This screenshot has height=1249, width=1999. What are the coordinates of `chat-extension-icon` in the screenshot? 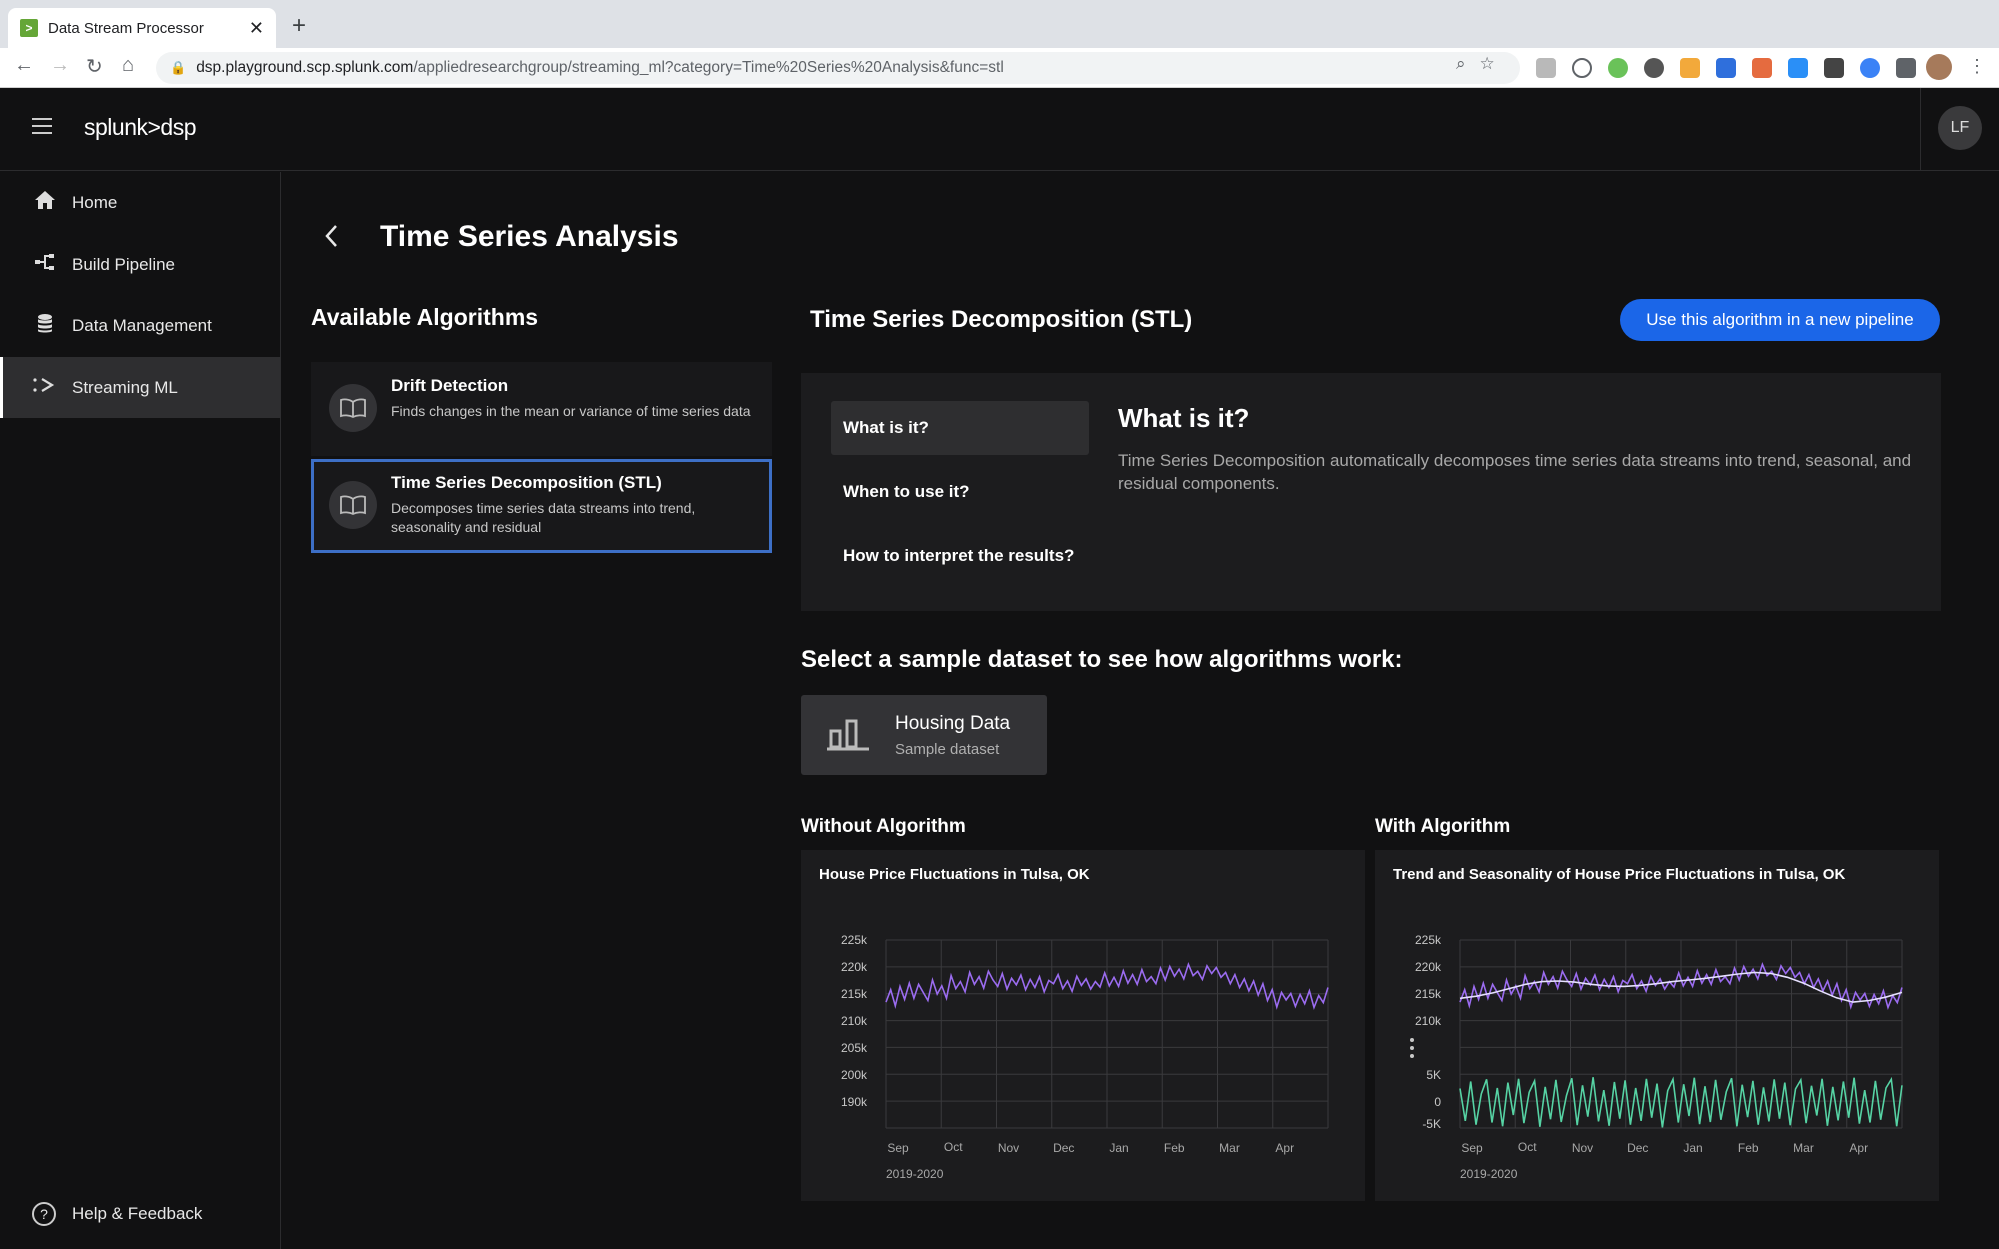 It's located at (1582, 68).